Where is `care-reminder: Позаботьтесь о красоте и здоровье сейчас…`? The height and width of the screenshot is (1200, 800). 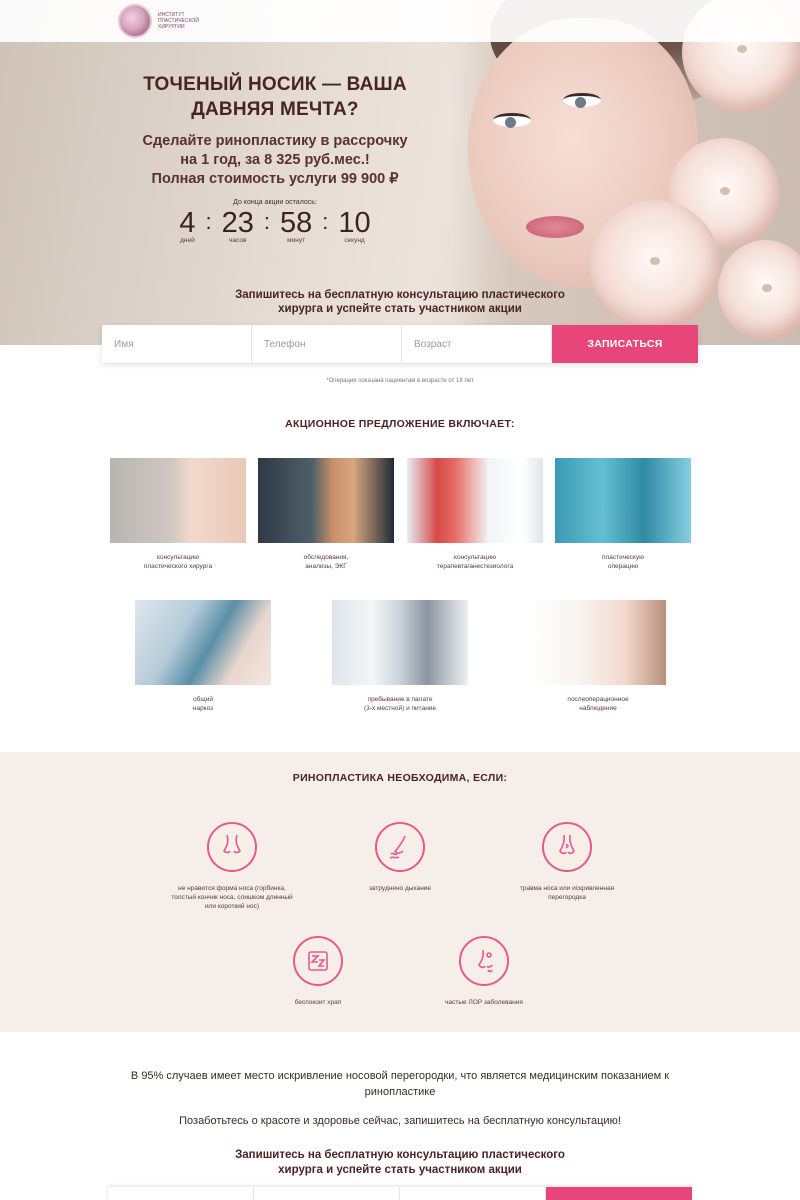 care-reminder: Позаботьтесь о красоте и здоровье сейчас… is located at coordinates (400, 1121).